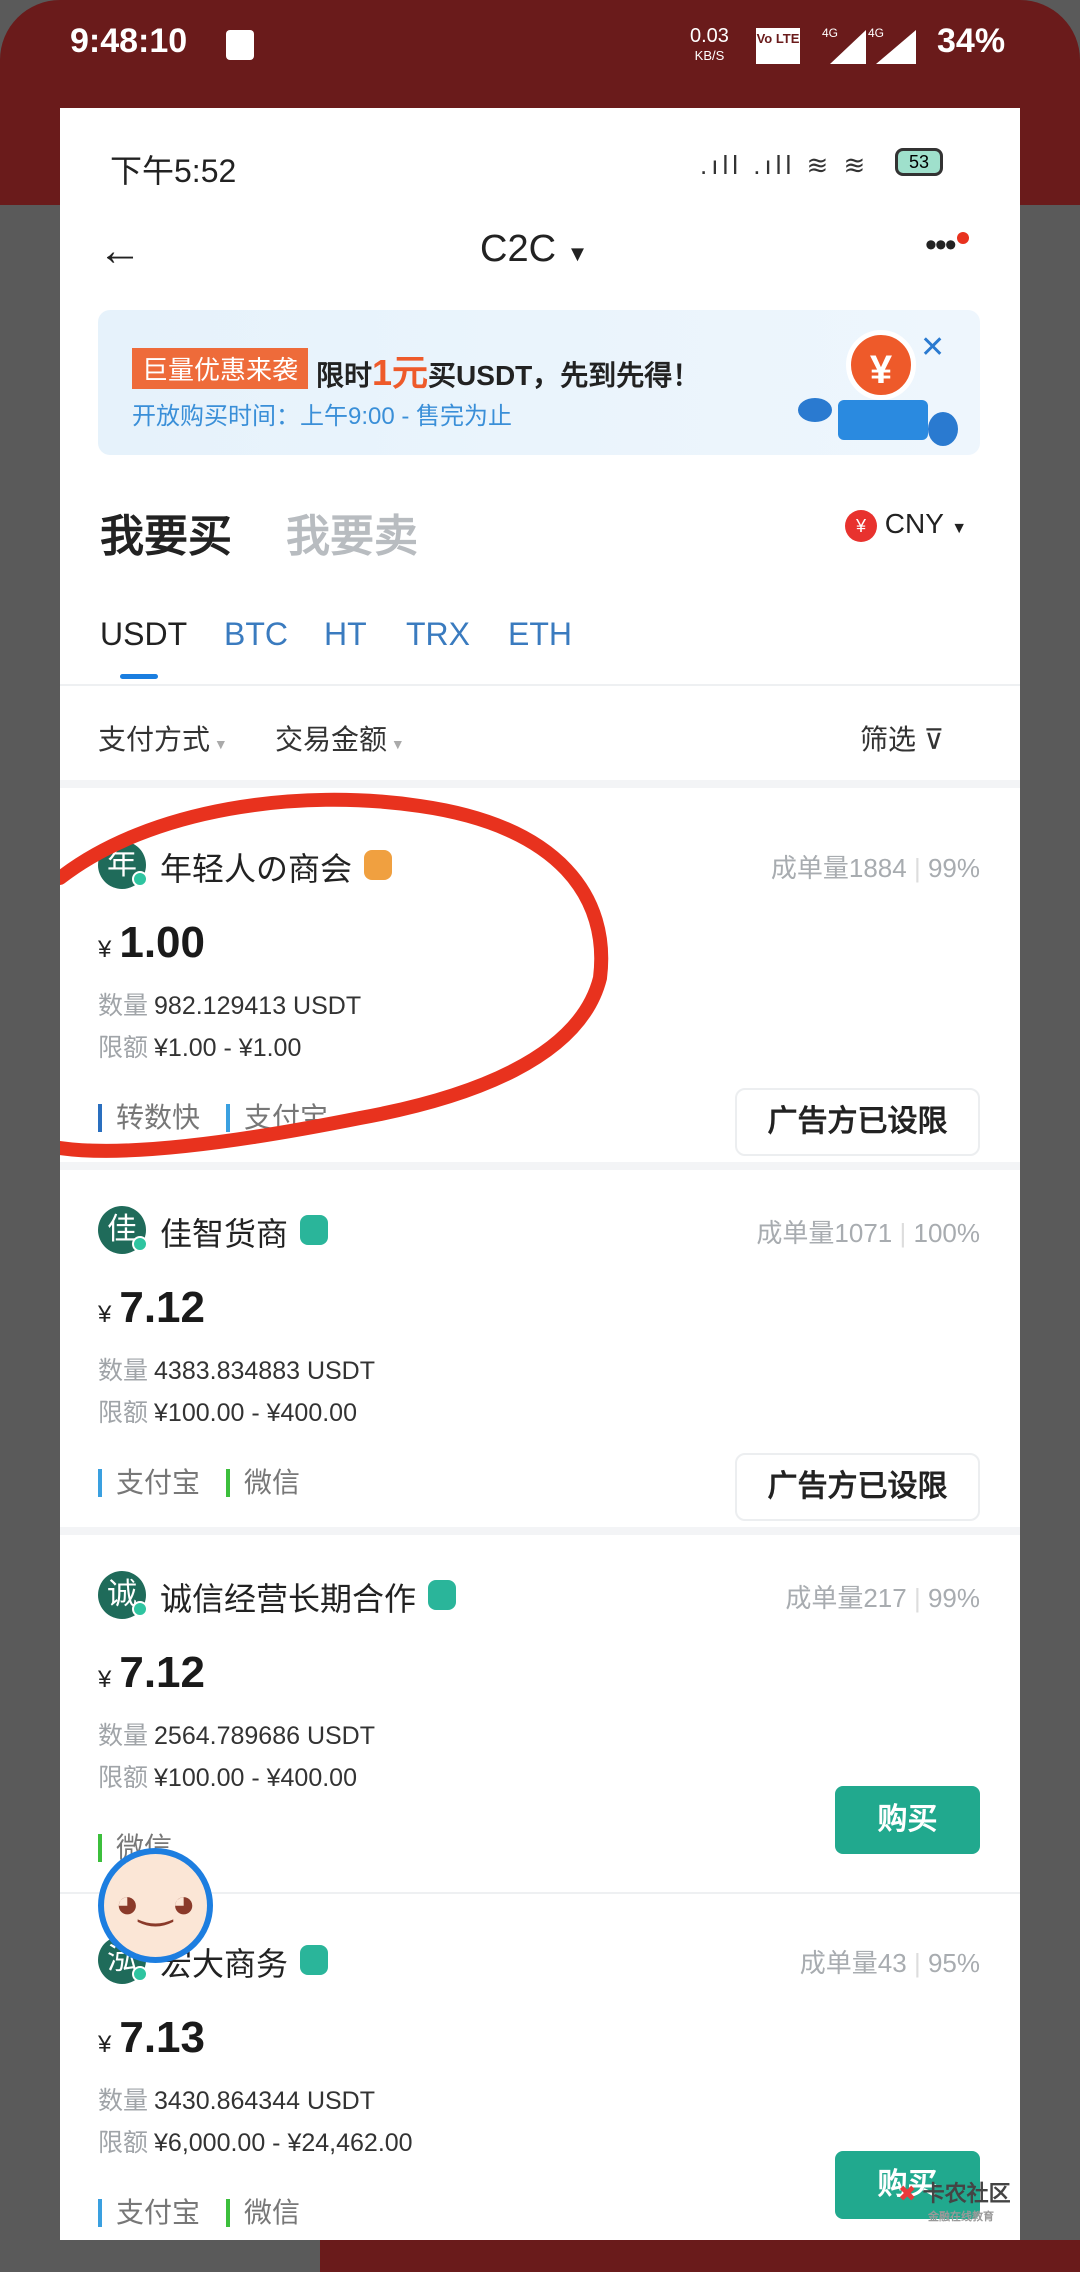 This screenshot has width=1080, height=2272. I want to click on price: ¥7.13, so click(151, 2038).